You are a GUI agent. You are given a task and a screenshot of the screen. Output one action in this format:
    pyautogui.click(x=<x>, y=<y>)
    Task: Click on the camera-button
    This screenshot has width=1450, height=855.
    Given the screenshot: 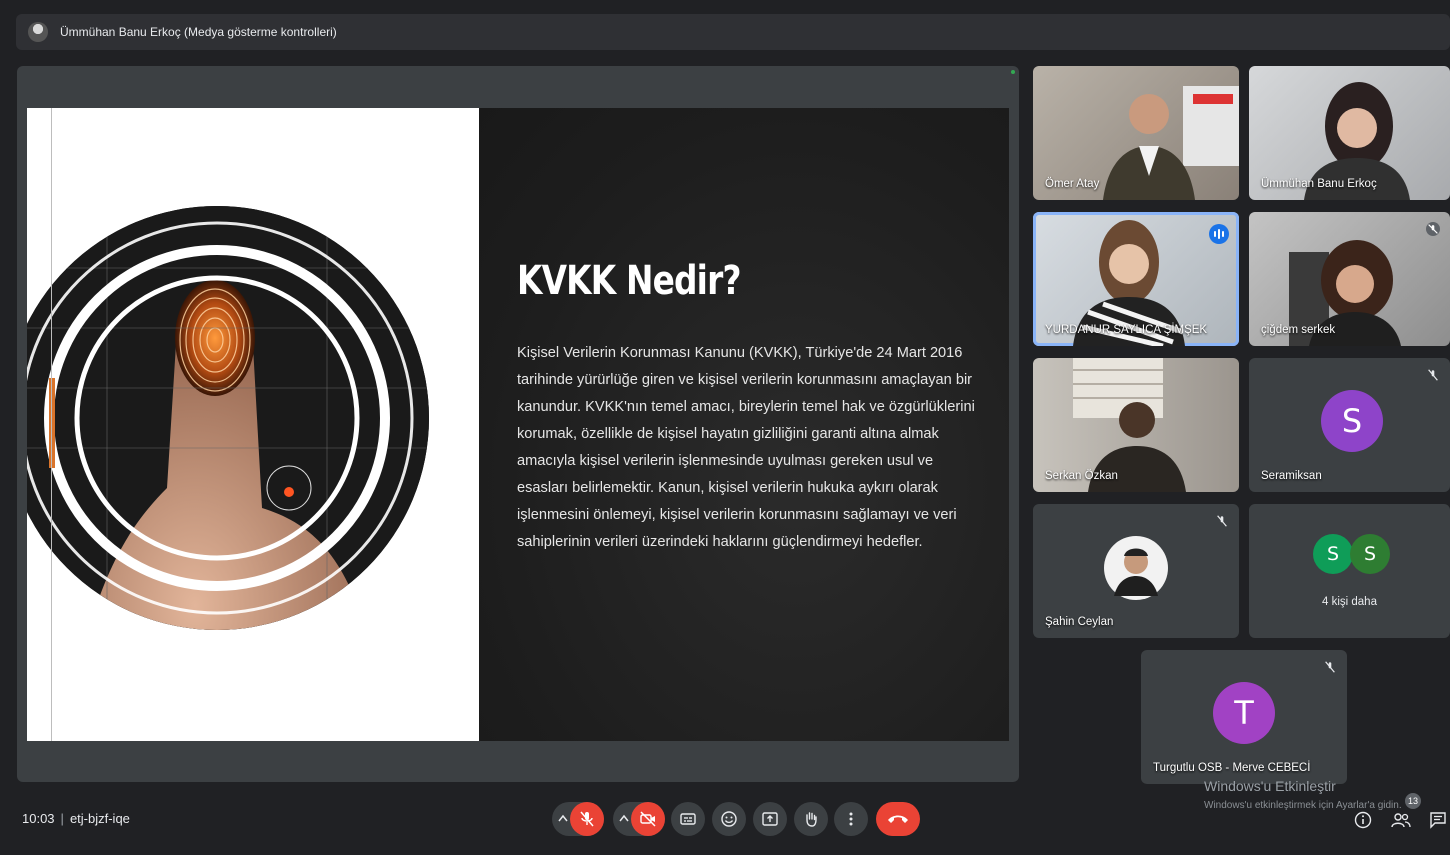 What is the action you would take?
    pyautogui.click(x=648, y=819)
    